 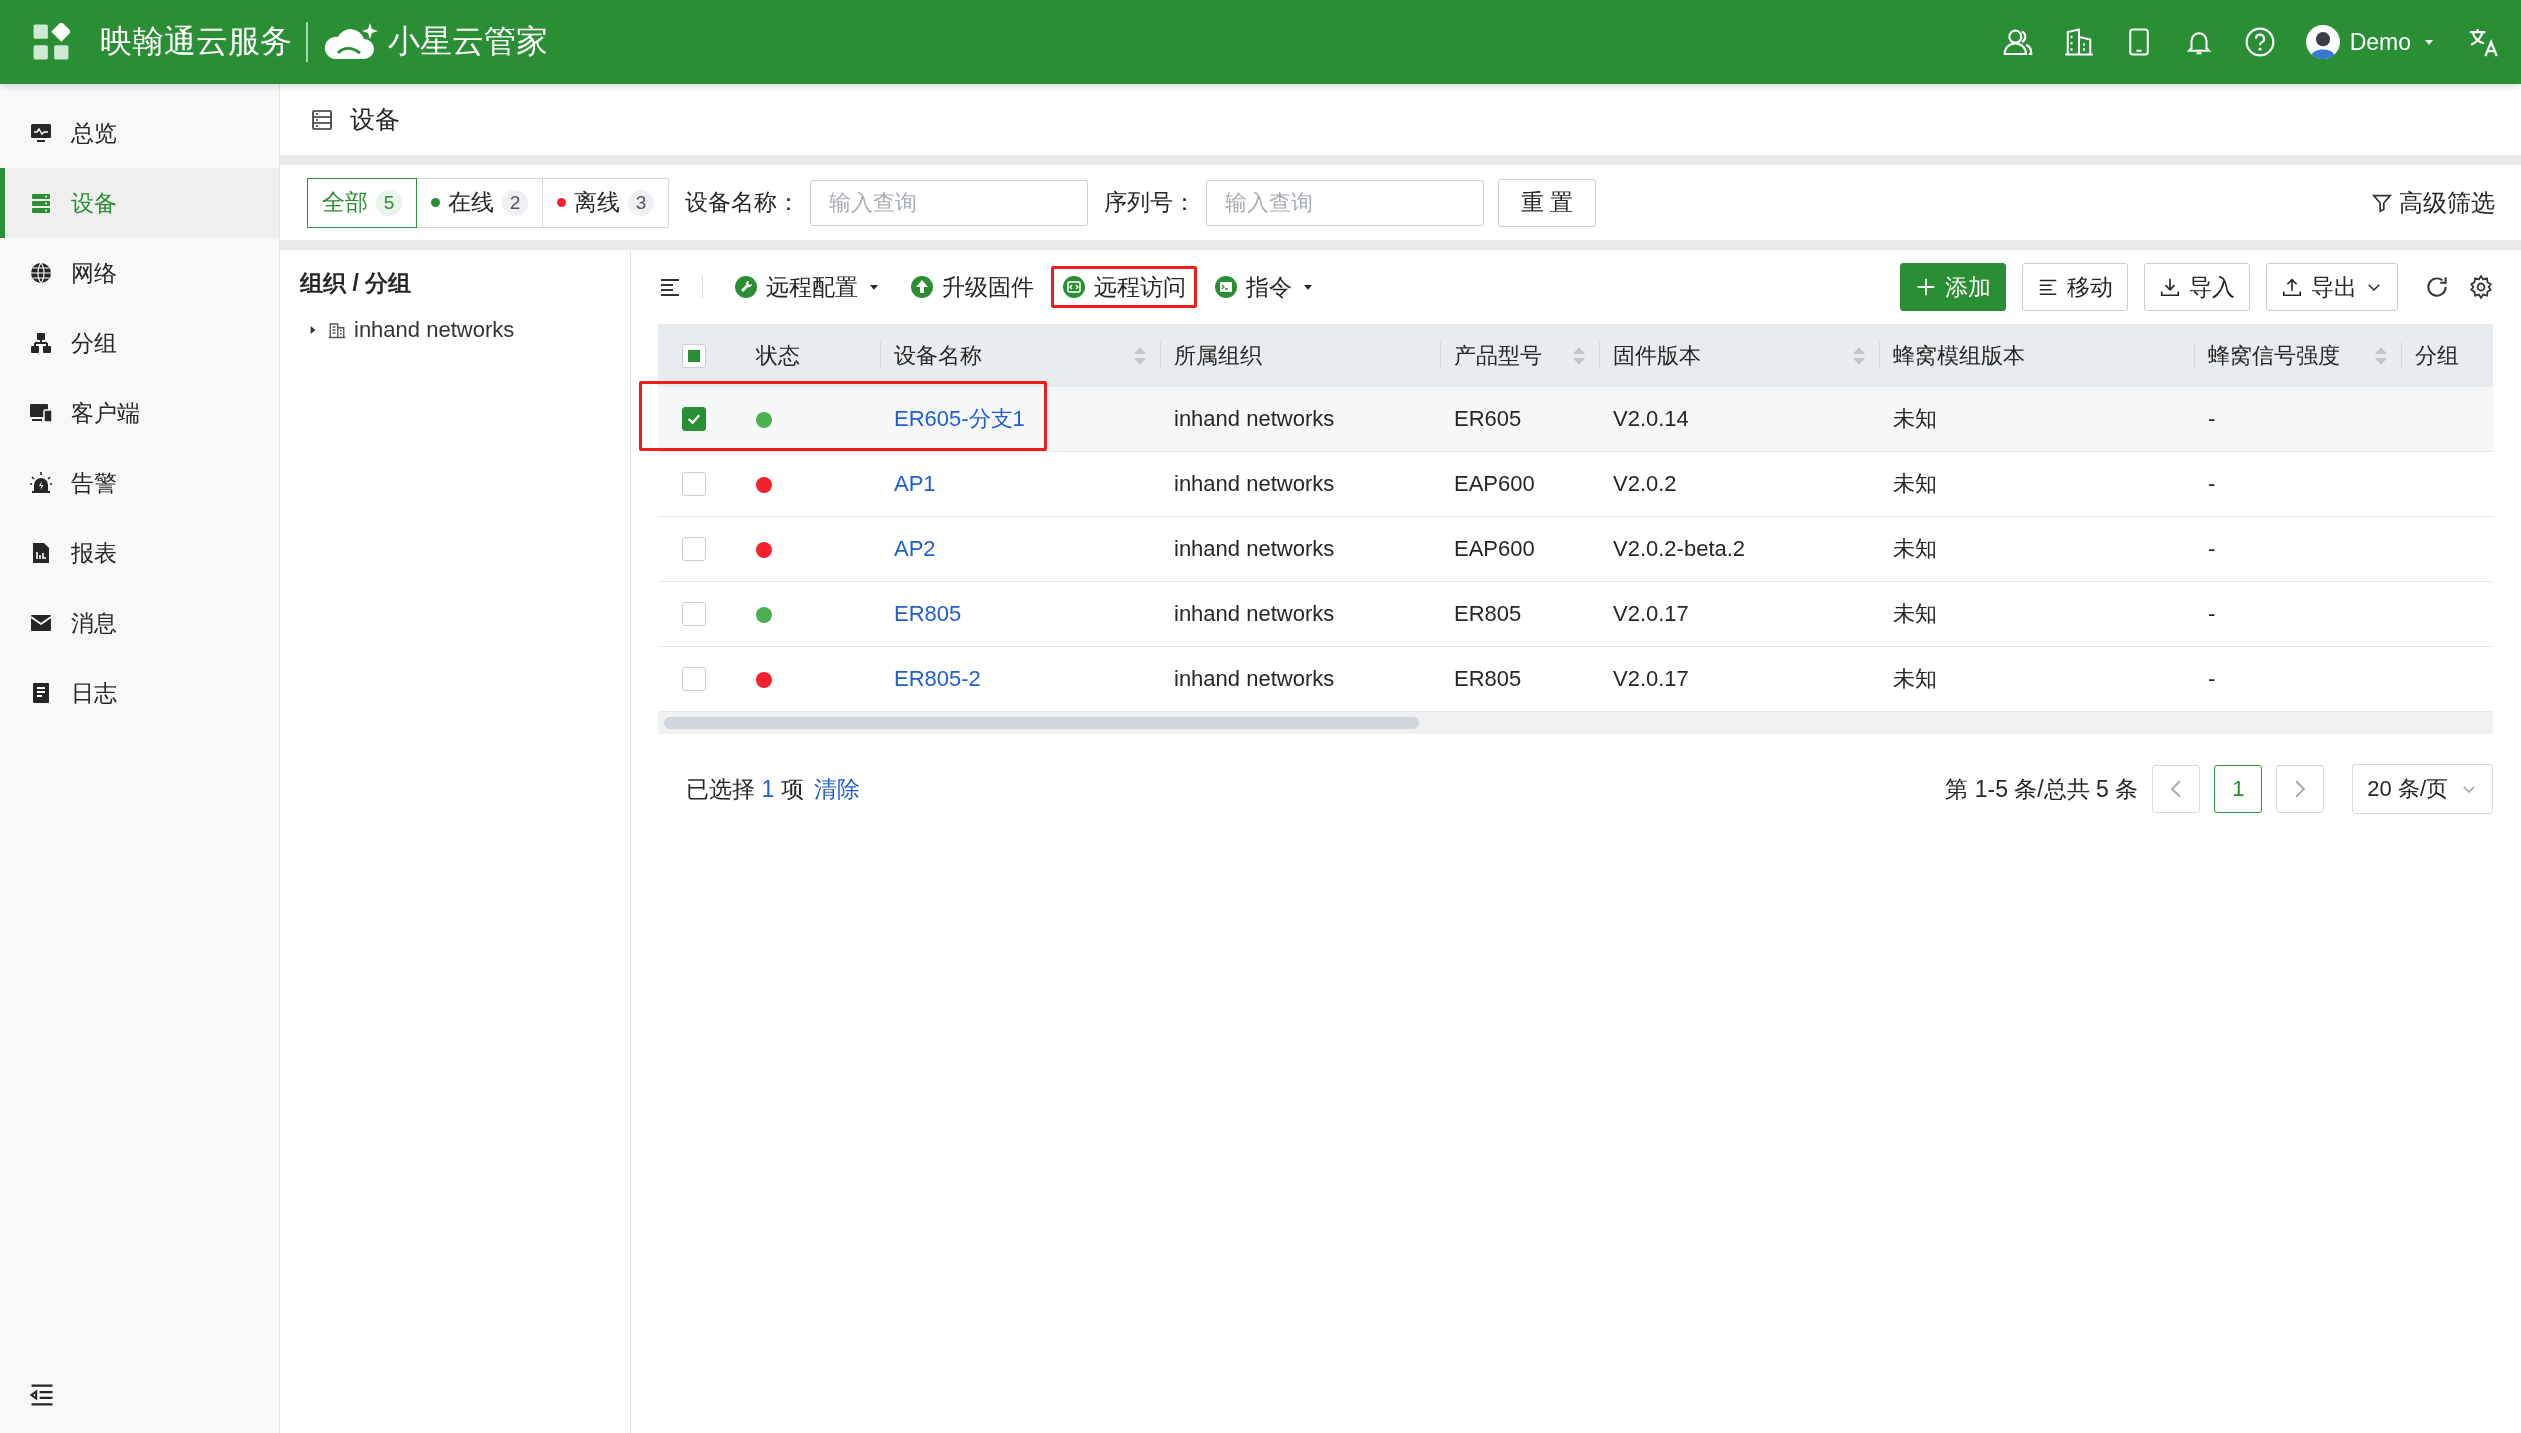 I want to click on toolbar-button: 移动, so click(x=2075, y=287).